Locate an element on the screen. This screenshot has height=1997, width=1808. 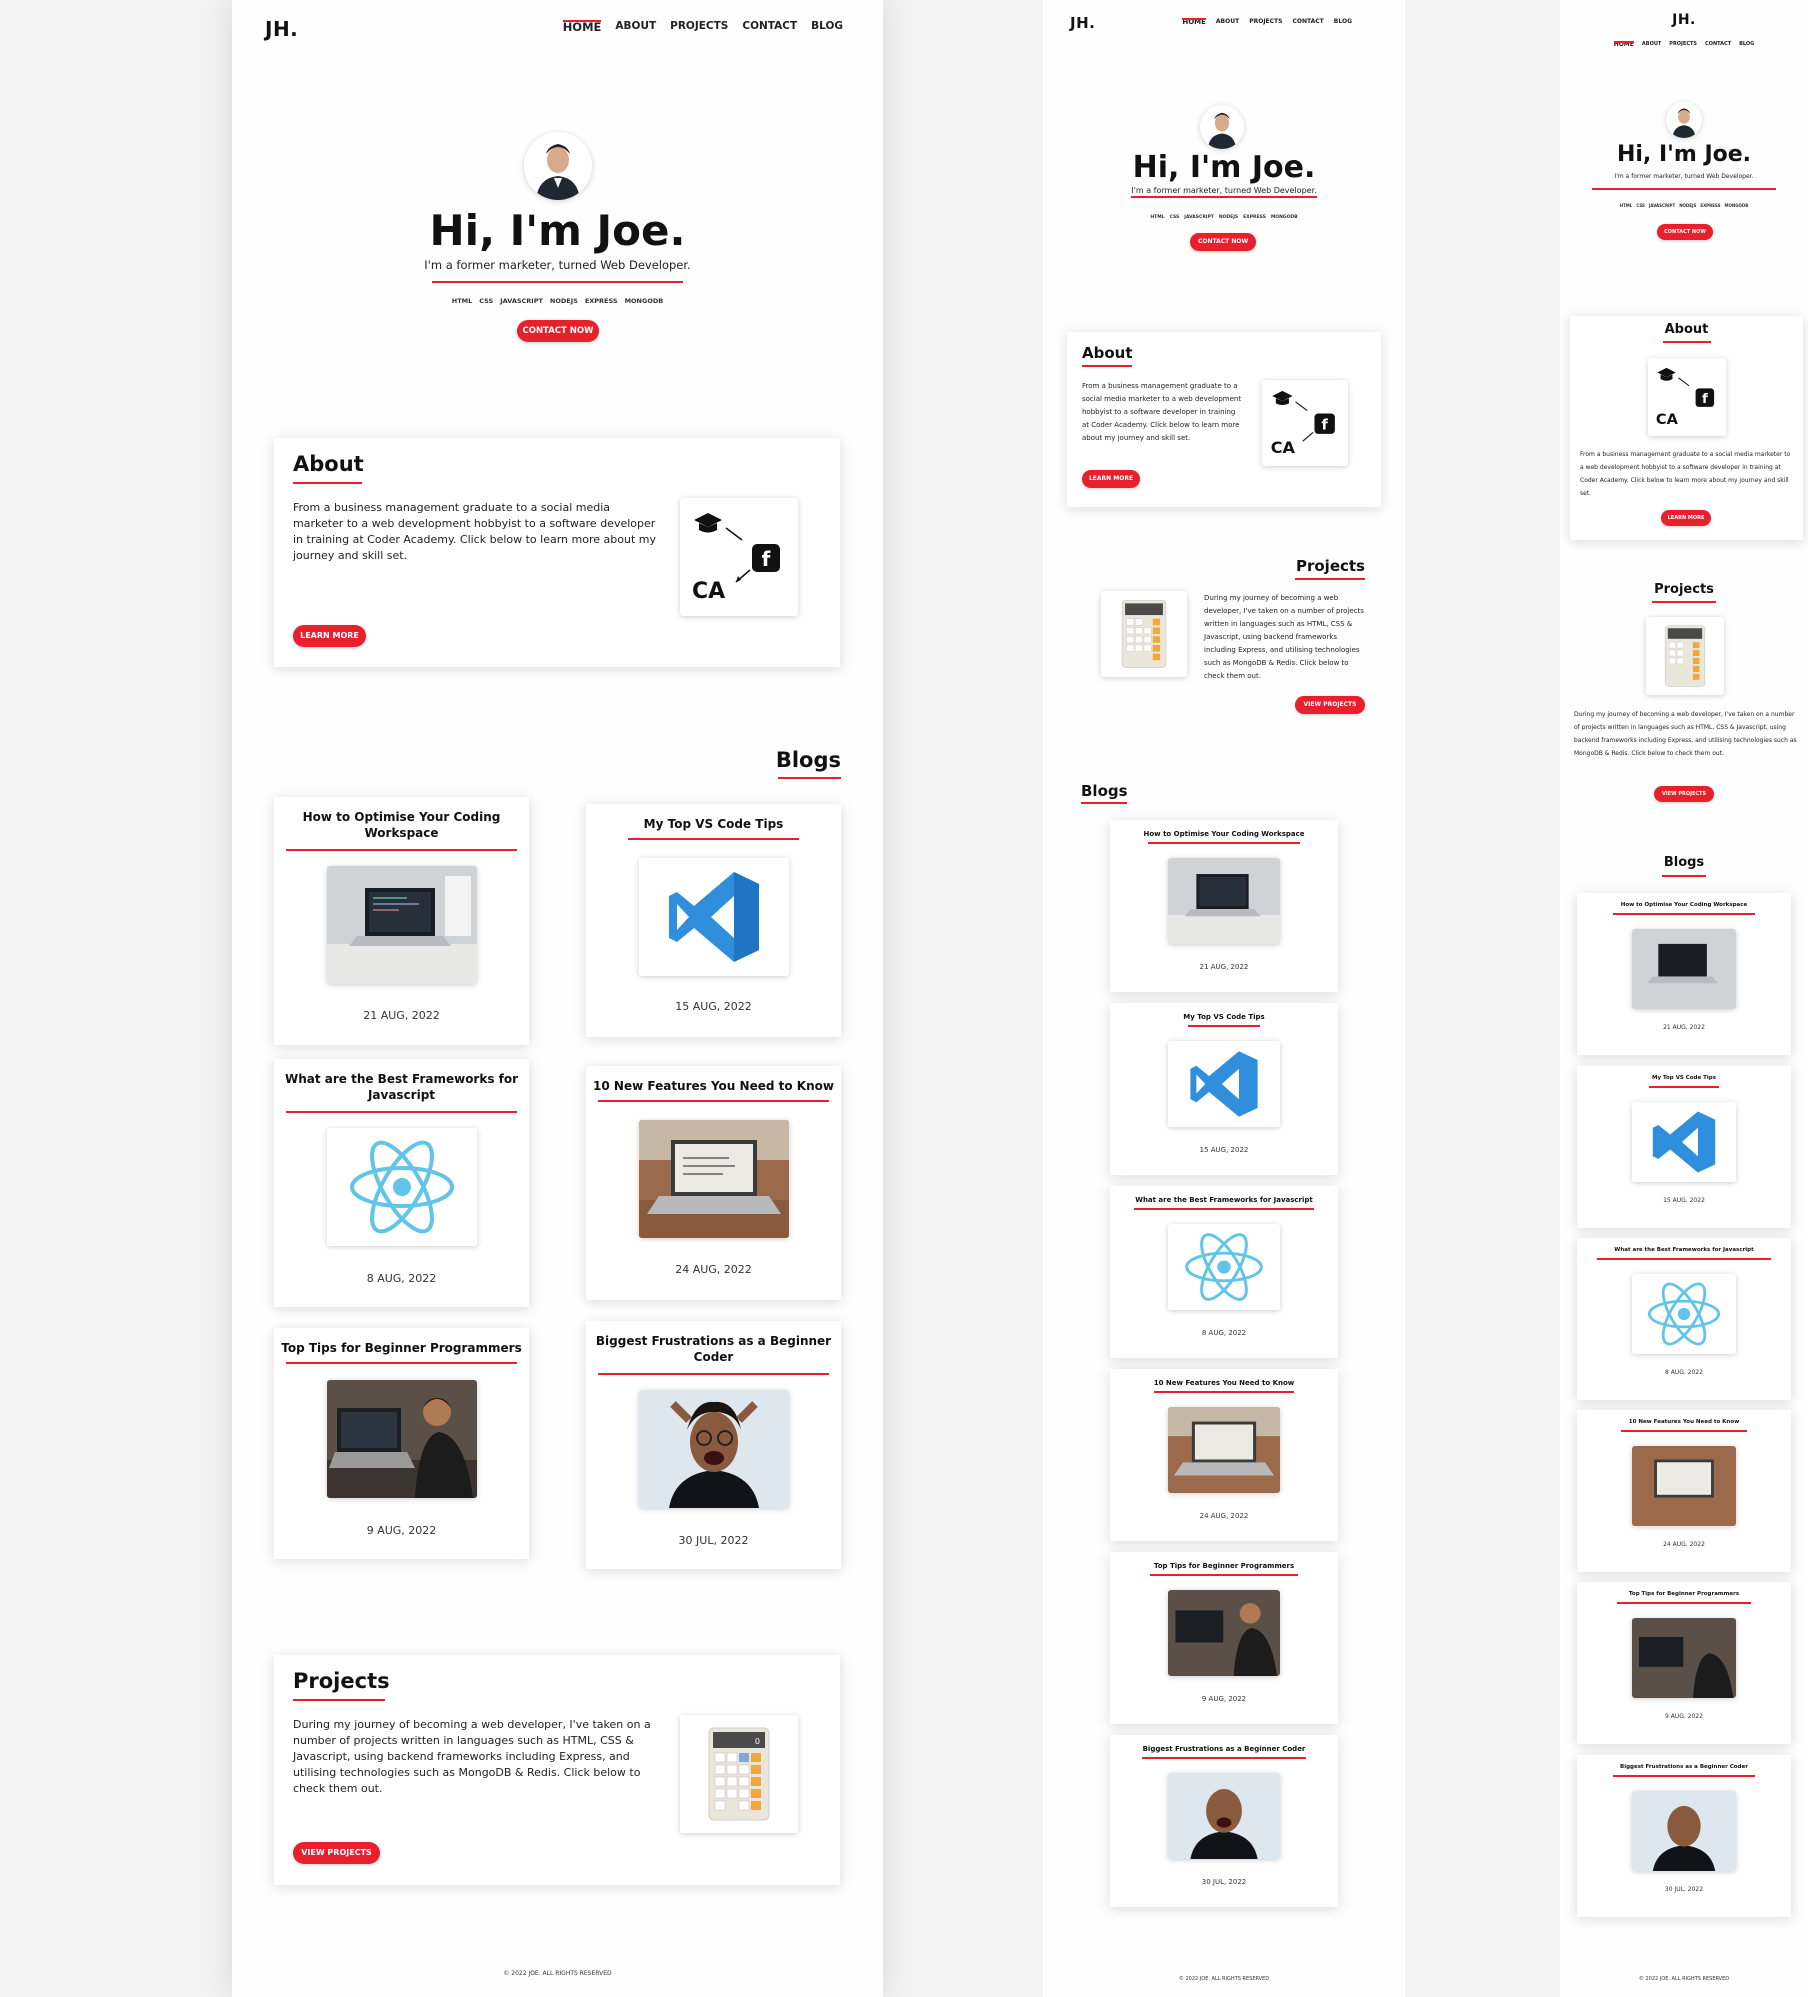
skill-tag: CSS is located at coordinates (1174, 217).